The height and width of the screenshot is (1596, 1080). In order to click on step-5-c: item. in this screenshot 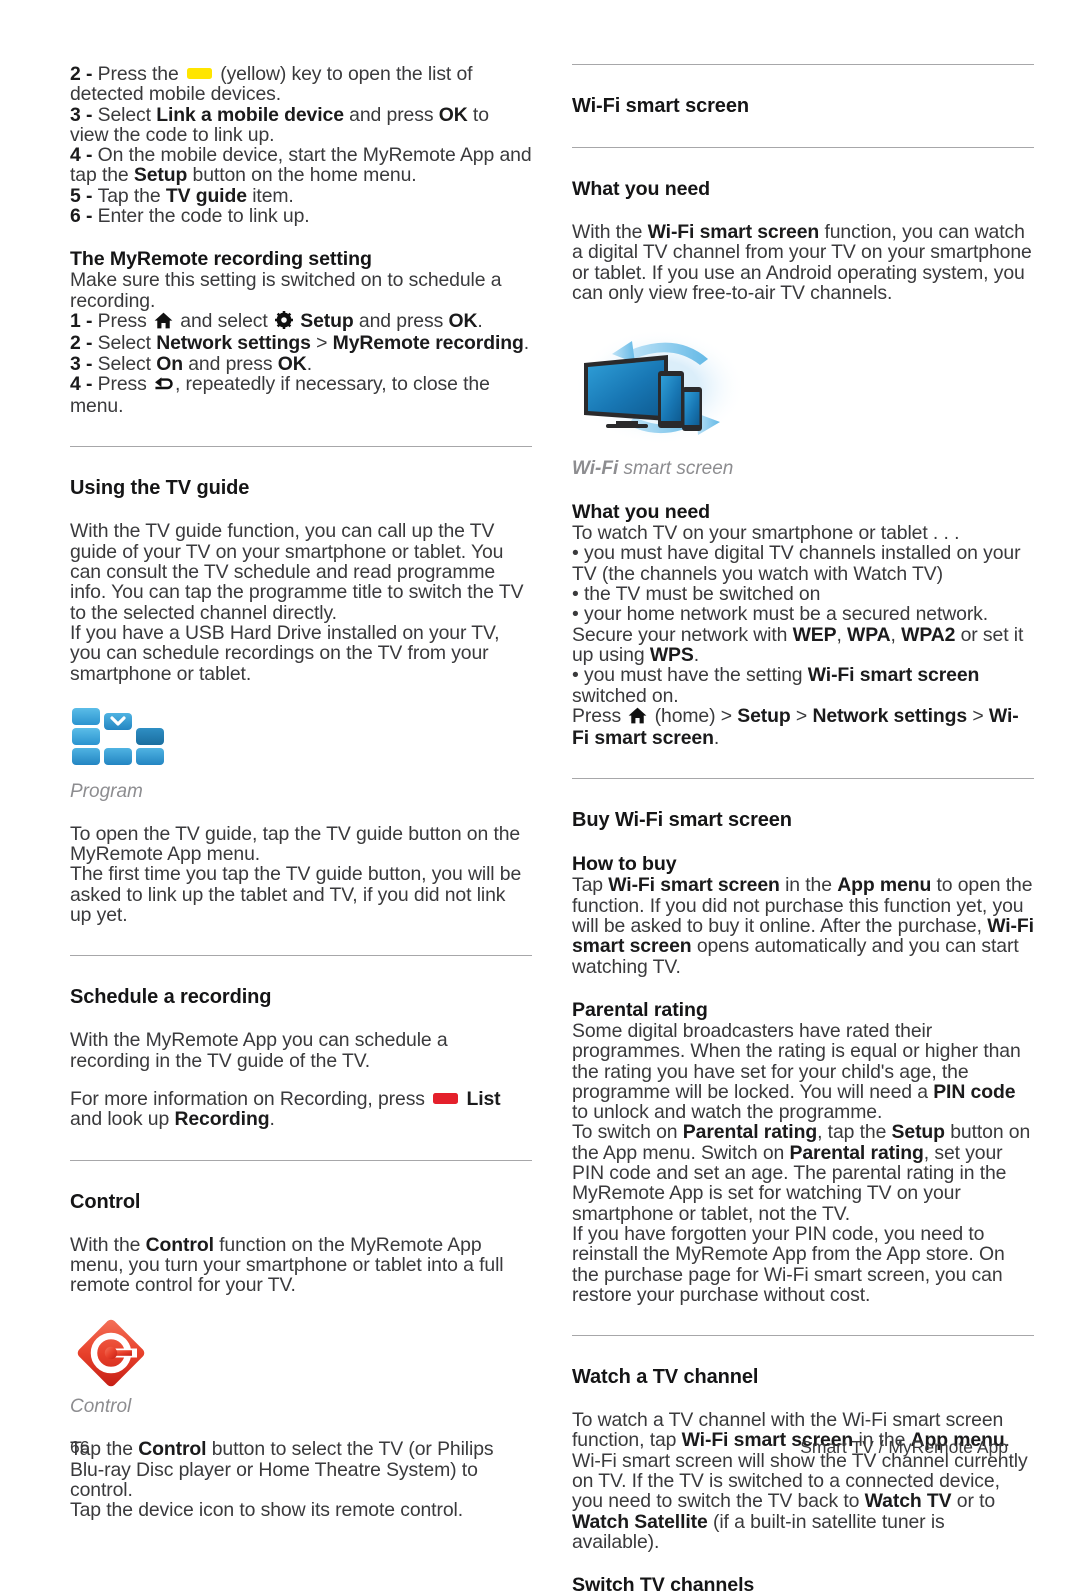, I will do `click(270, 195)`.